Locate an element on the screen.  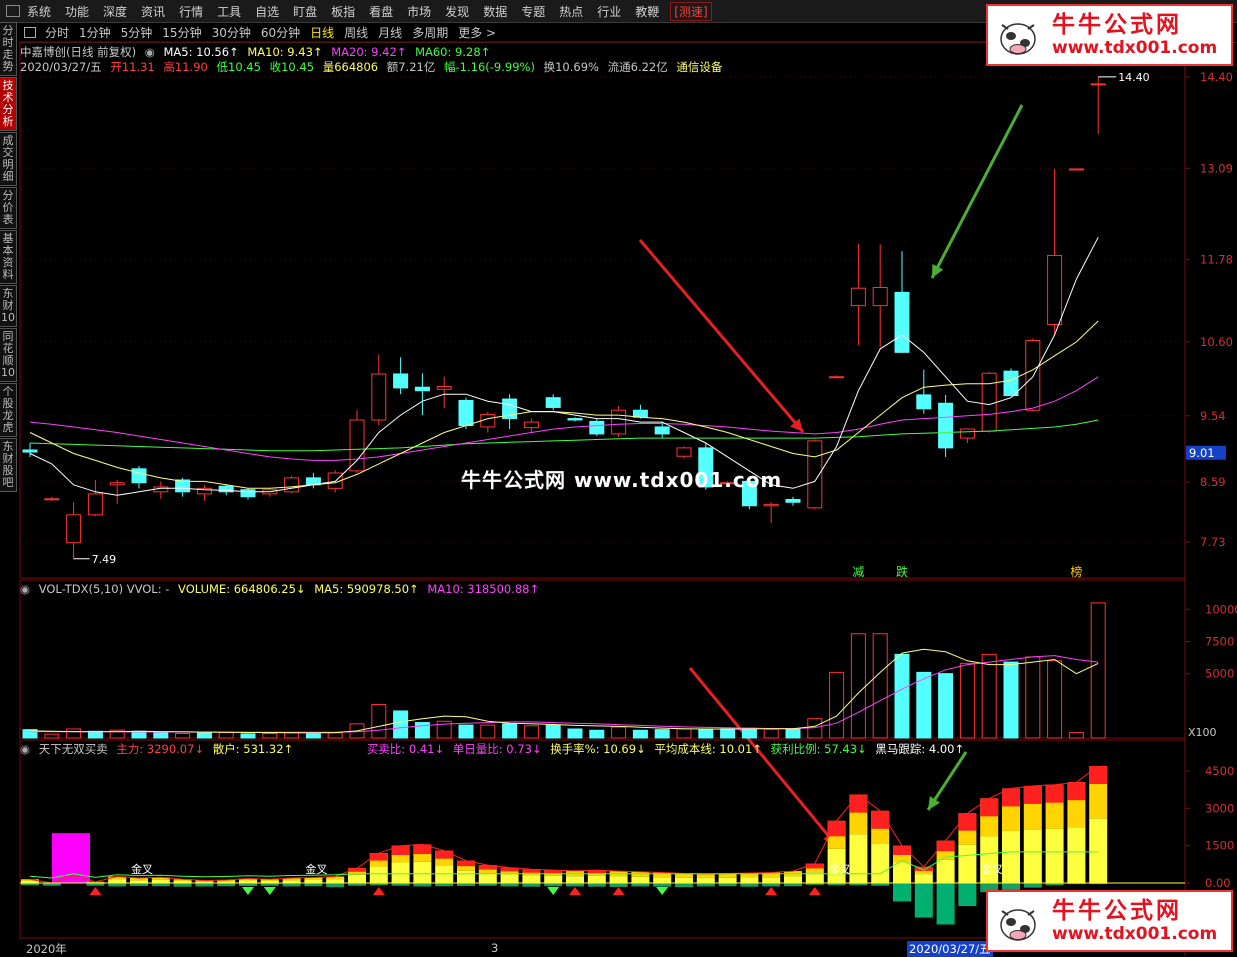
date-start: 2020年 is located at coordinates (46, 949).